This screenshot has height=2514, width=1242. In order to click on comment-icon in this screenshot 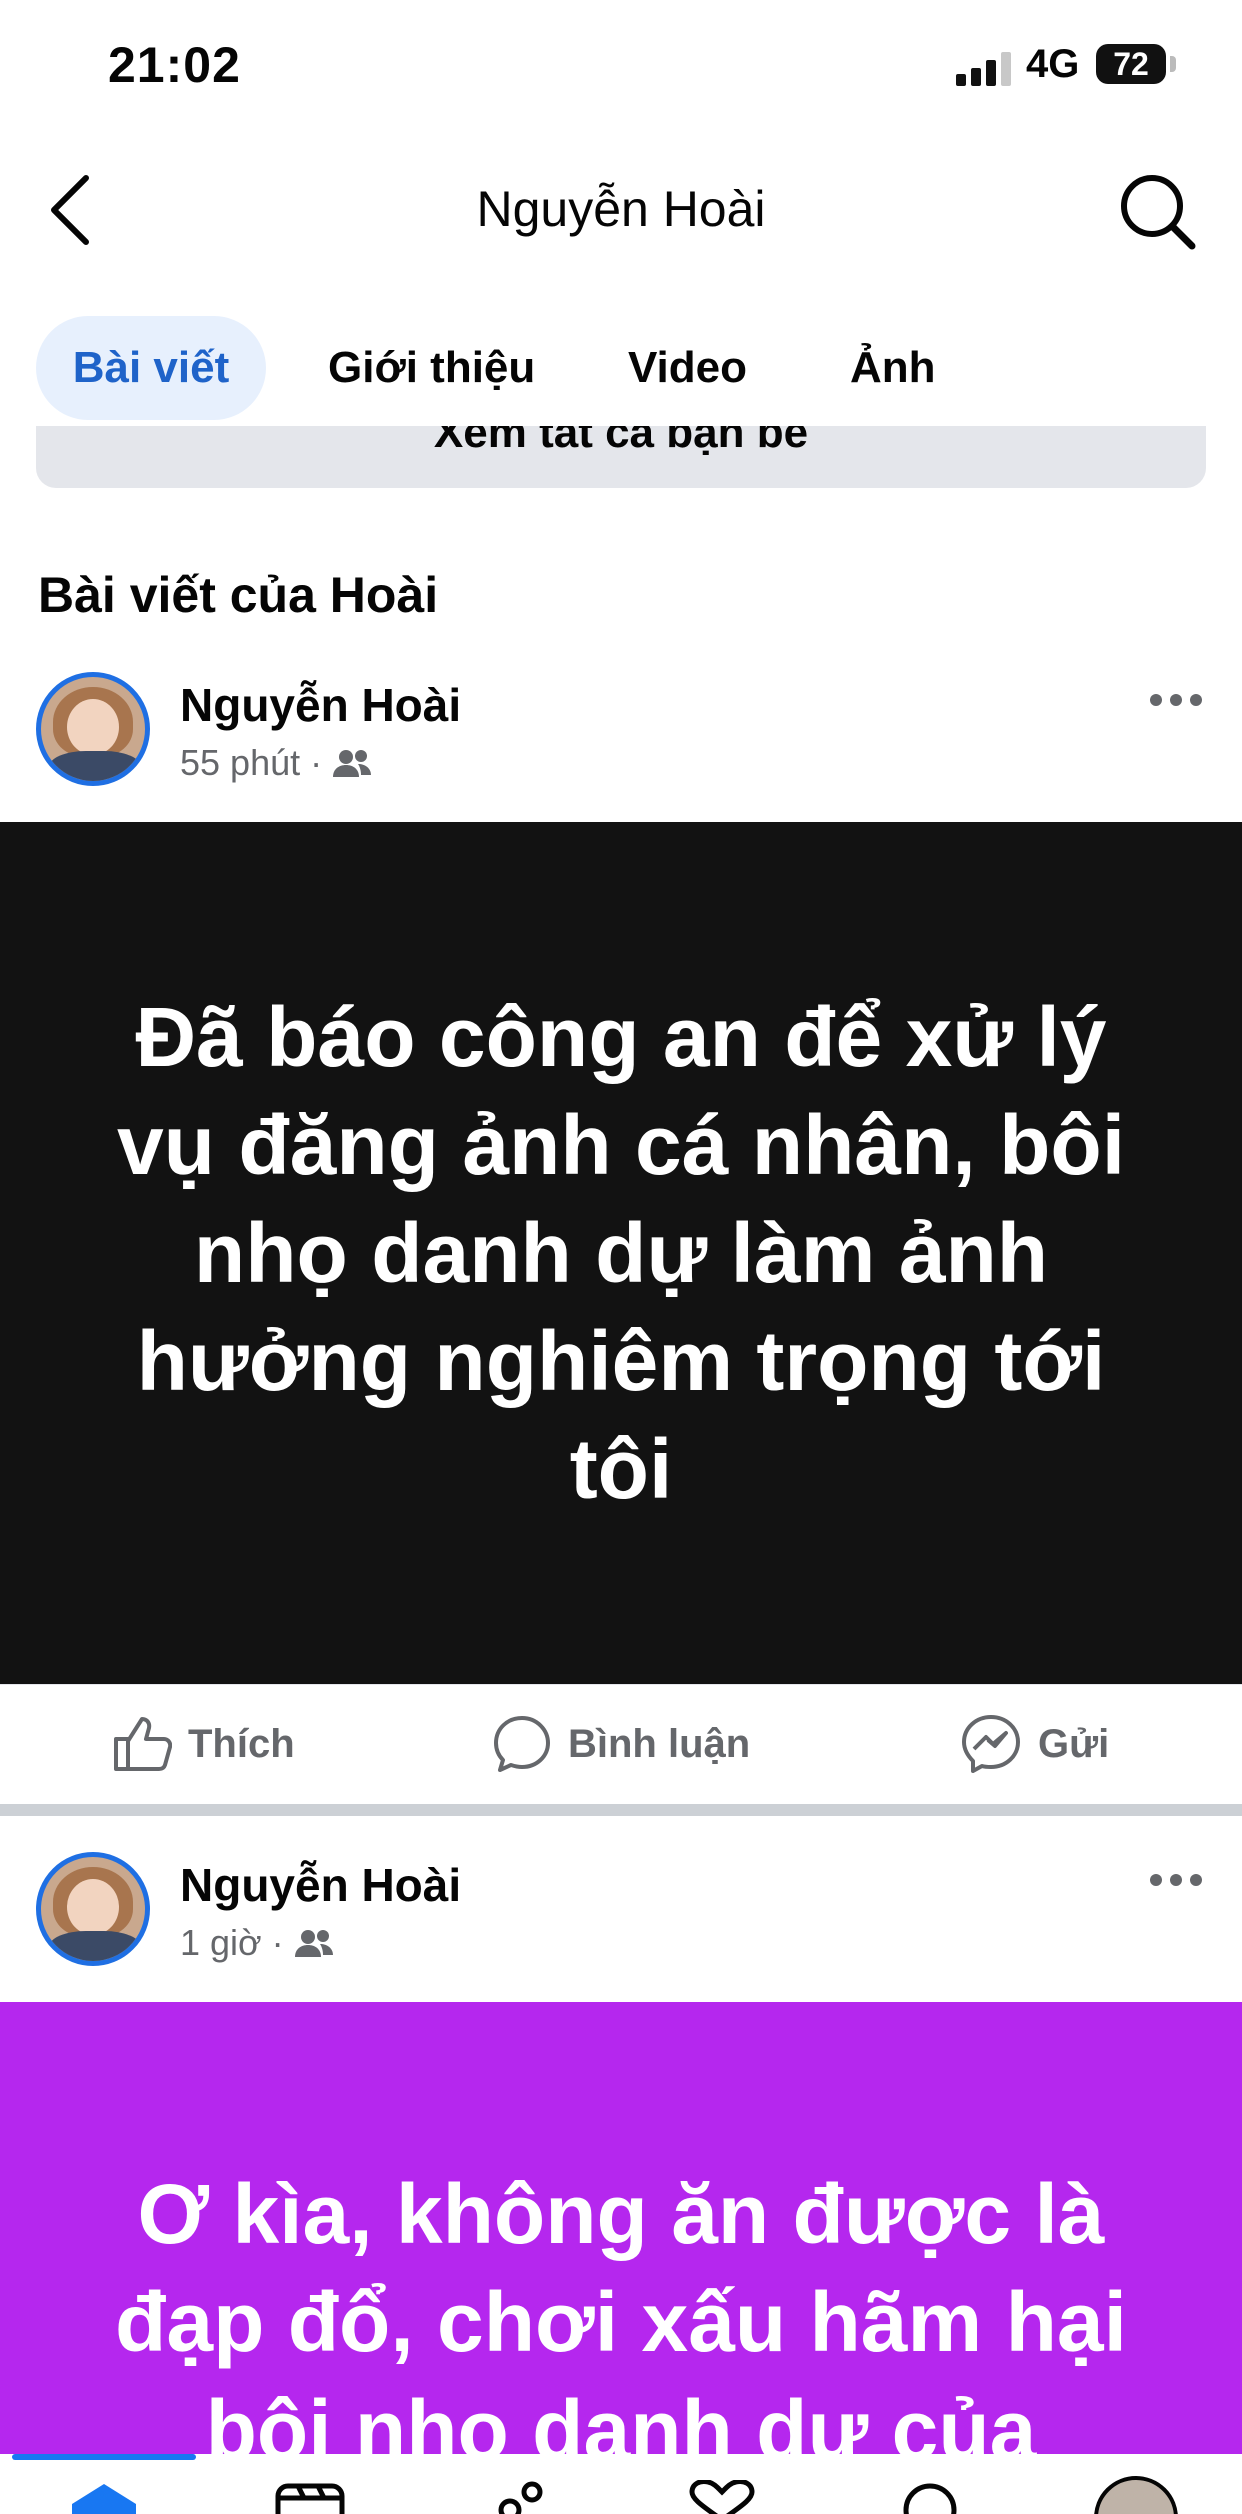, I will do `click(522, 1744)`.